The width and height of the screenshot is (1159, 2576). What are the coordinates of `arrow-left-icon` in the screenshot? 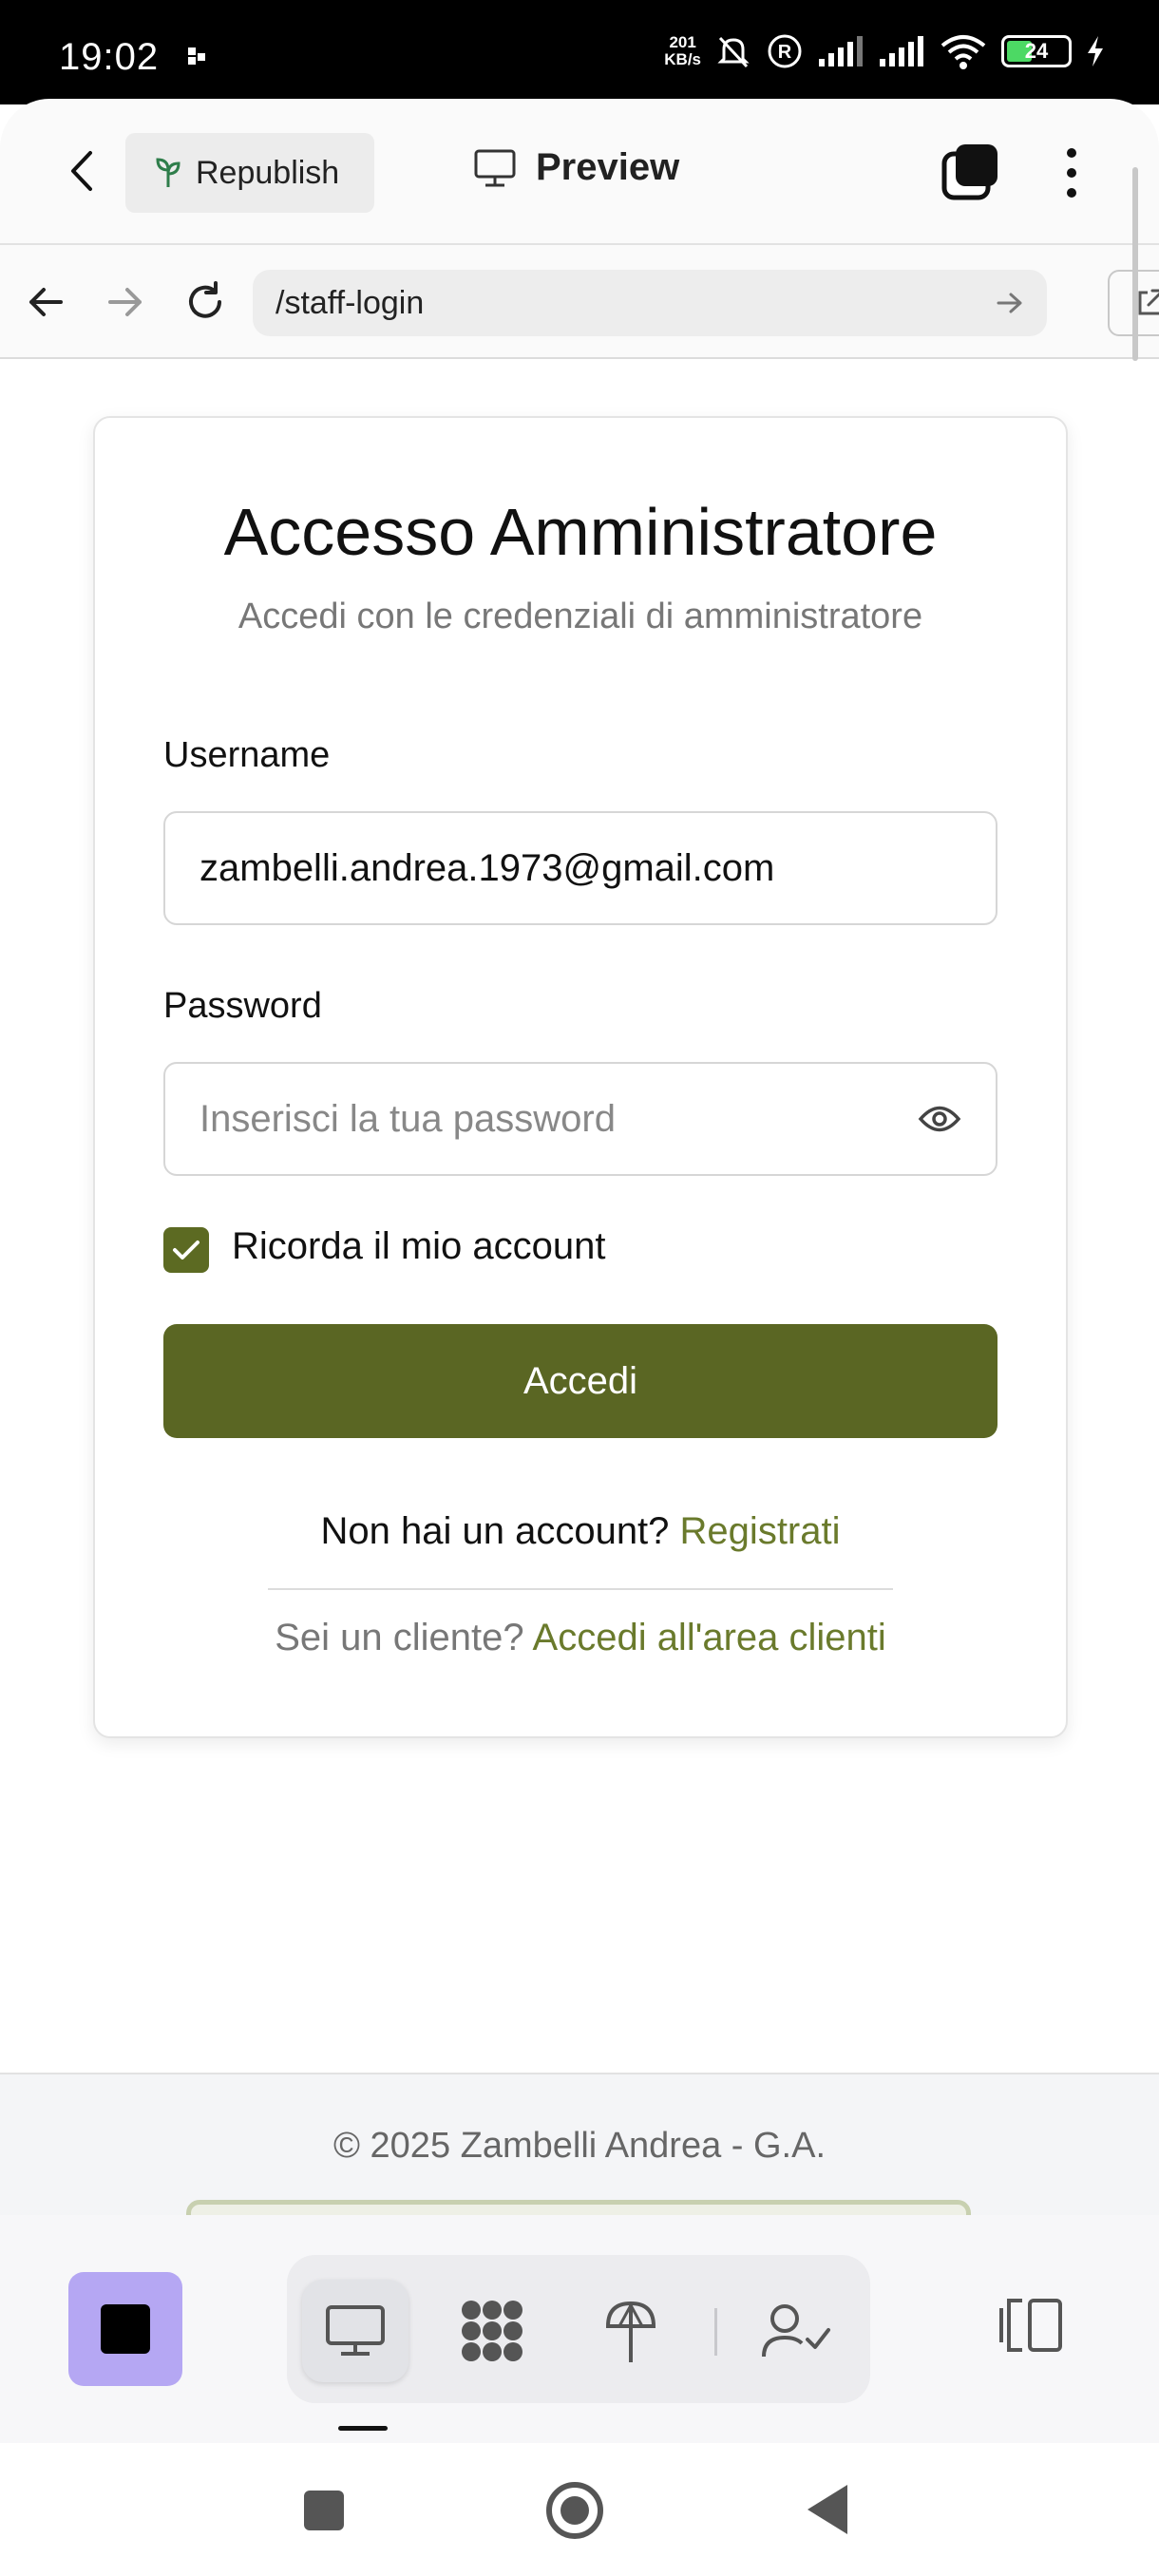 It's located at (46, 302).